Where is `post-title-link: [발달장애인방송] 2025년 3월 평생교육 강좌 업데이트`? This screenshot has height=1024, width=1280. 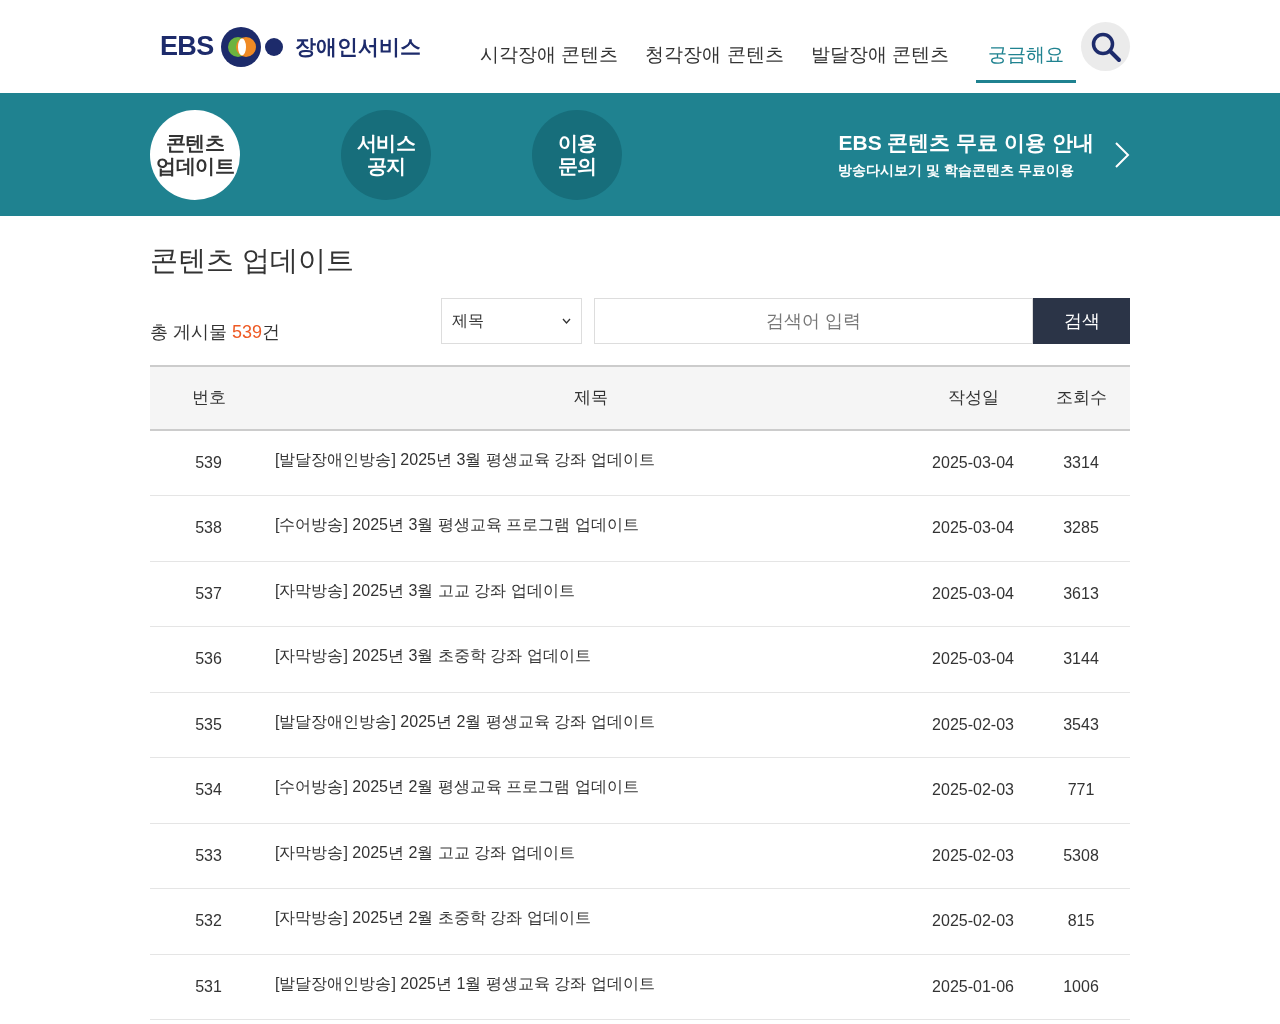
post-title-link: [발달장애인방송] 2025년 3월 평생교육 강좌 업데이트 is located at coordinates (465, 459).